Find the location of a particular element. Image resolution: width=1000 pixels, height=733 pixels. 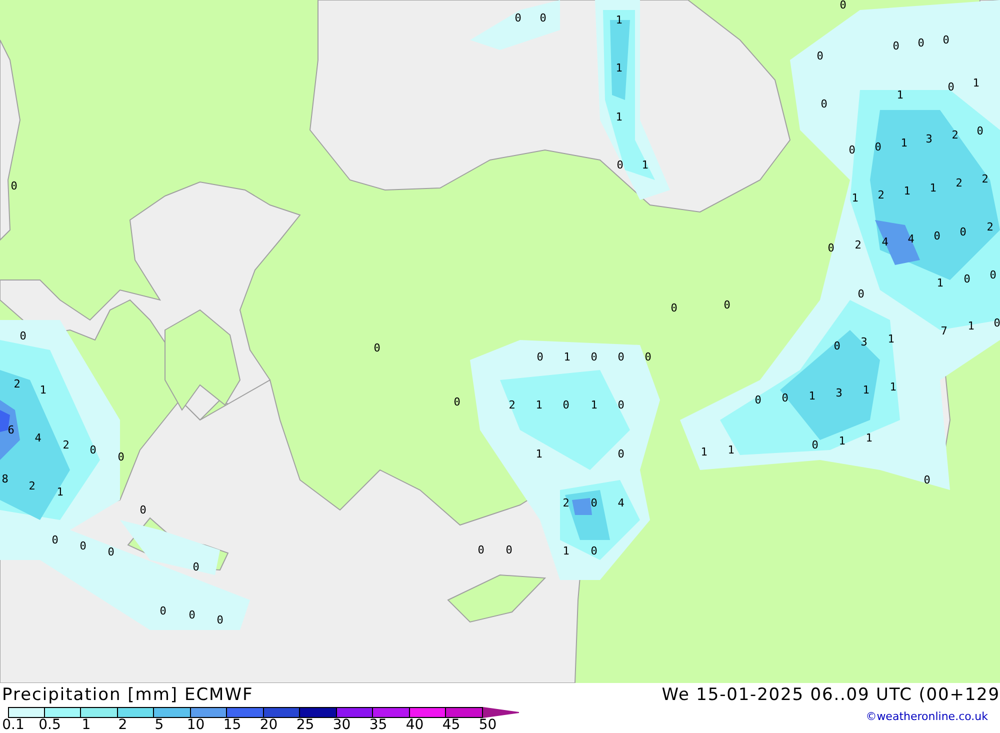

scale-tick-label: 35 is located at coordinates (378, 725).